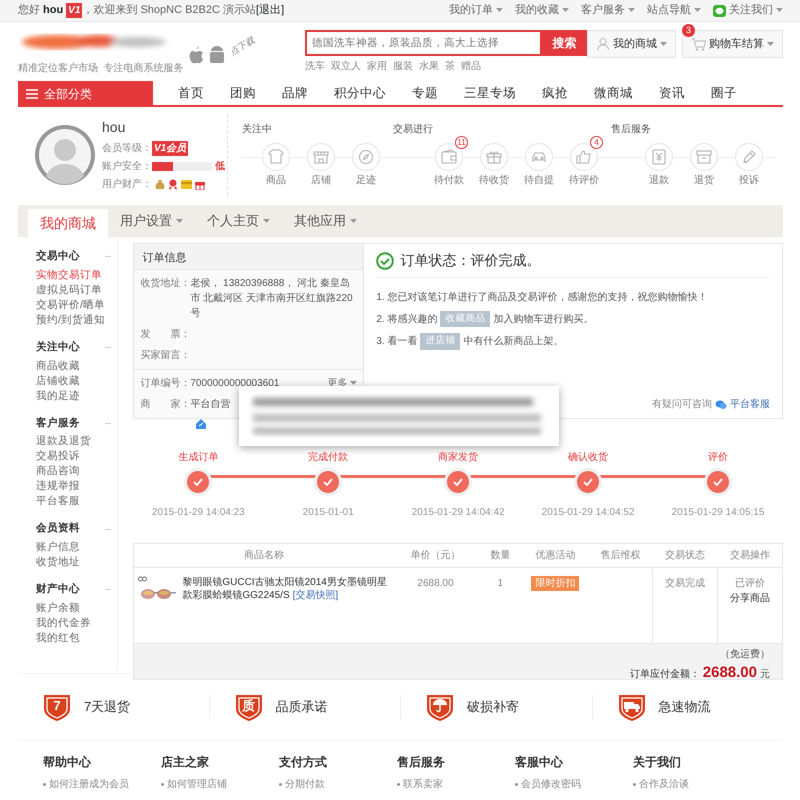 The width and height of the screenshot is (800, 800). Describe the element at coordinates (724, 93) in the screenshot. I see `nav-link: 圈子` at that location.